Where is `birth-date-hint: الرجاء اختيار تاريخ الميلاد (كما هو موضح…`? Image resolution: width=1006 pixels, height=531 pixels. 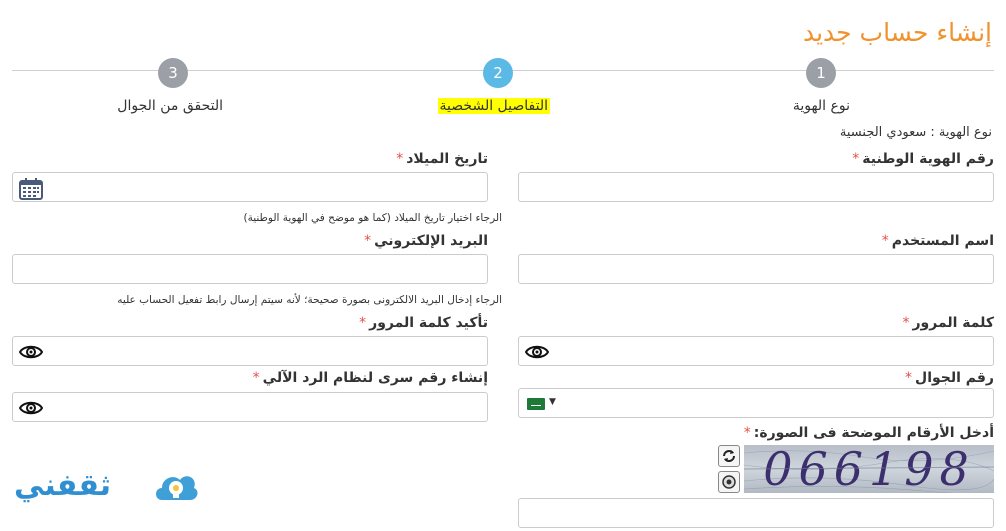
birth-date-hint: الرجاء اختيار تاريخ الميلاد (كما هو موضح… is located at coordinates (372, 218).